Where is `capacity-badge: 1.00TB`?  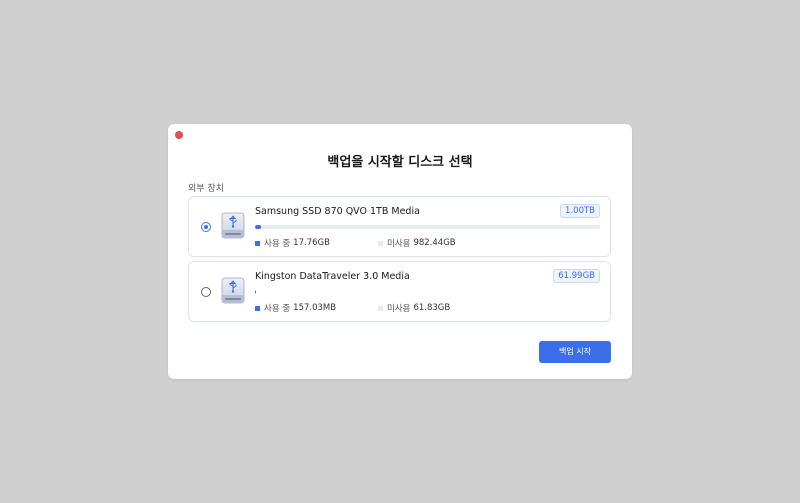 capacity-badge: 1.00TB is located at coordinates (580, 211).